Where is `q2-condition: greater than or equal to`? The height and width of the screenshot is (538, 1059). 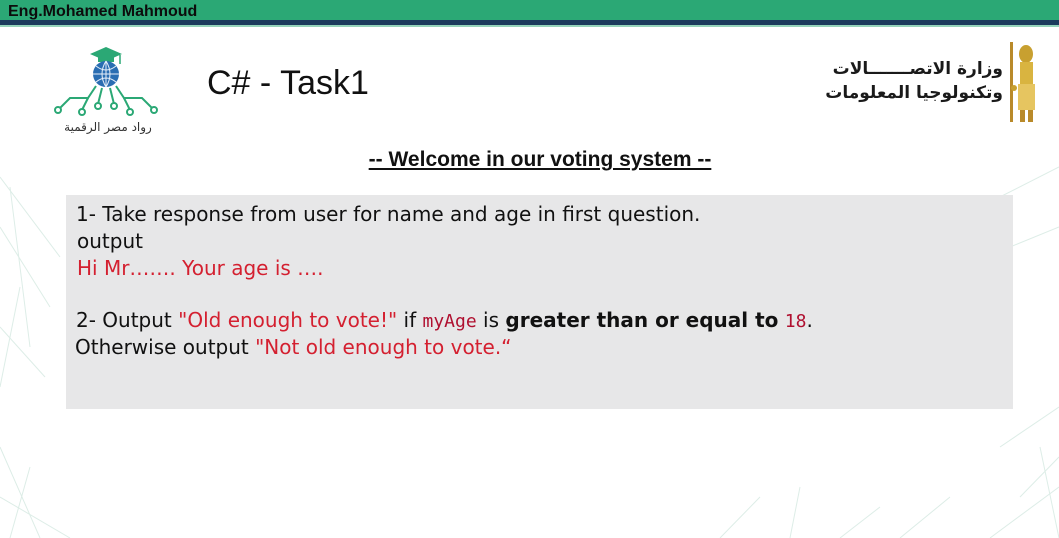 q2-condition: greater than or equal to is located at coordinates (642, 320).